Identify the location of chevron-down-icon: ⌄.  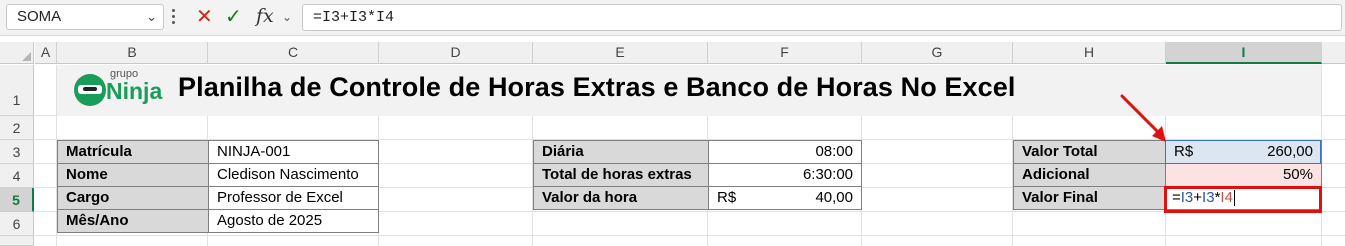
(151, 17).